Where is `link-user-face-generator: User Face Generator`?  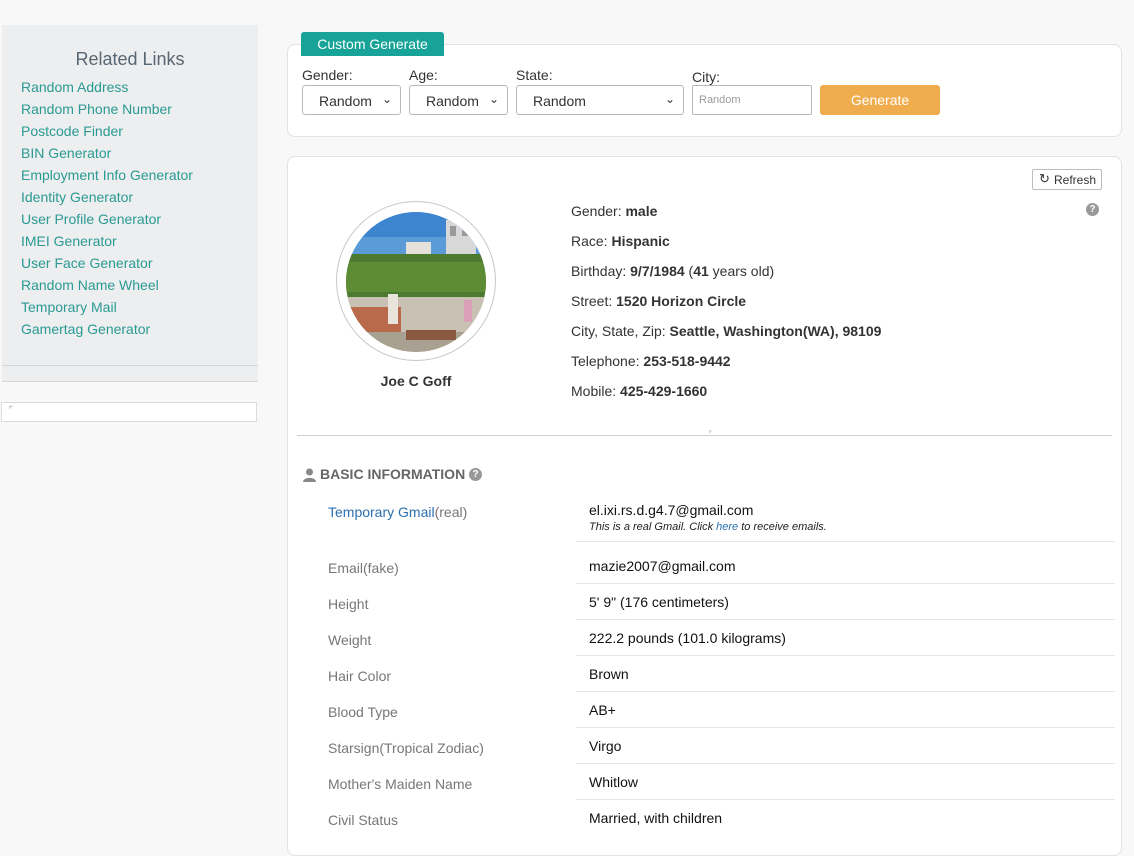
link-user-face-generator: User Face Generator is located at coordinates (87, 263).